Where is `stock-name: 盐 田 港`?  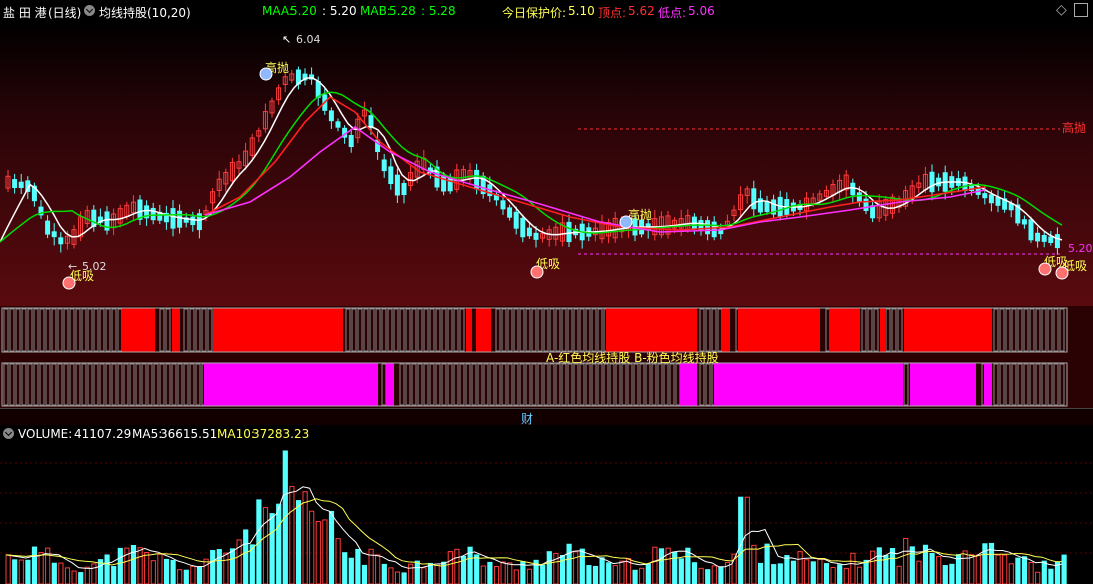 stock-name: 盐 田 港 is located at coordinates (25, 12).